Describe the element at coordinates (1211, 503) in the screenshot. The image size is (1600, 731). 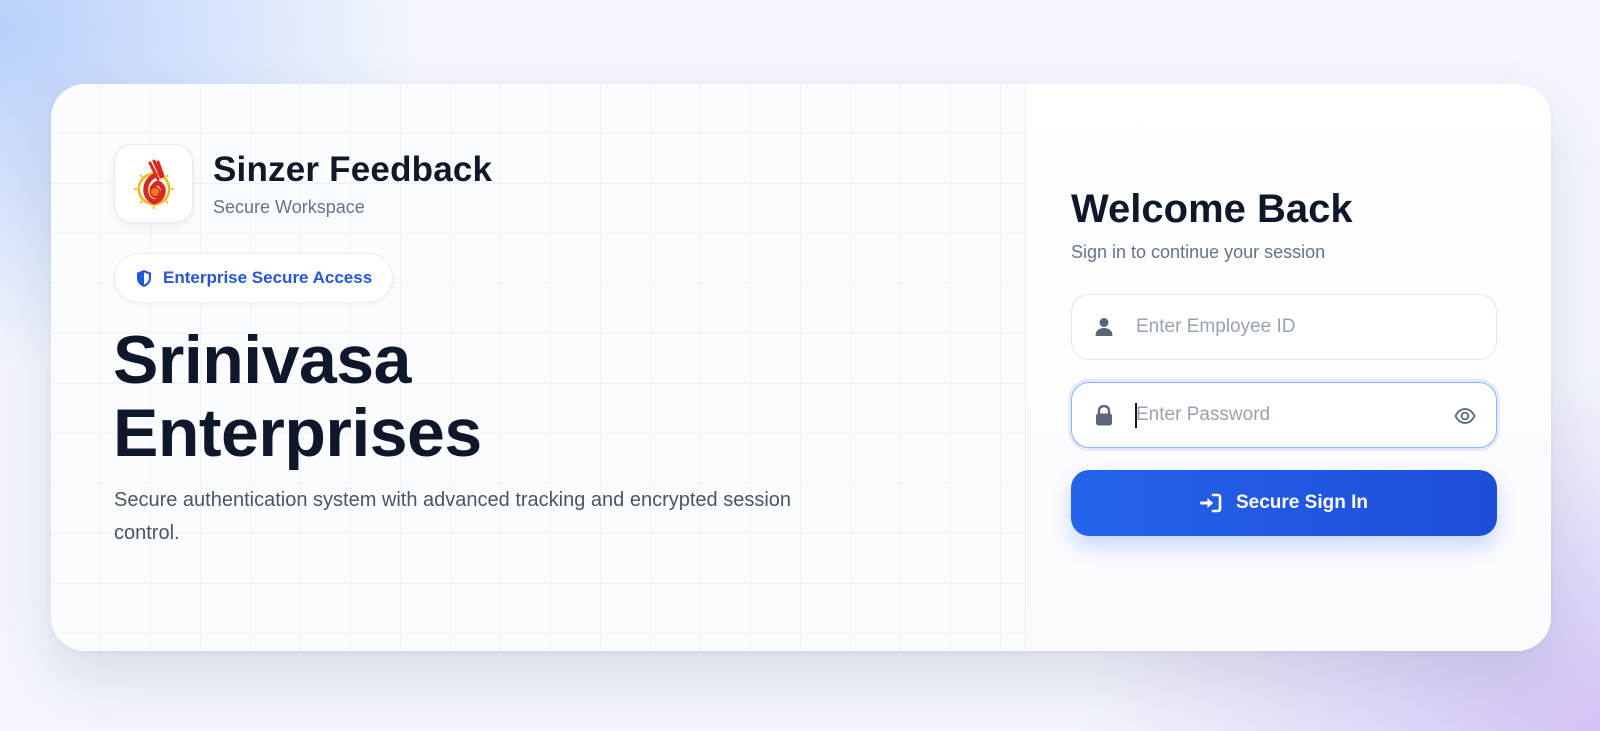
I see `sign-in-icon` at that location.